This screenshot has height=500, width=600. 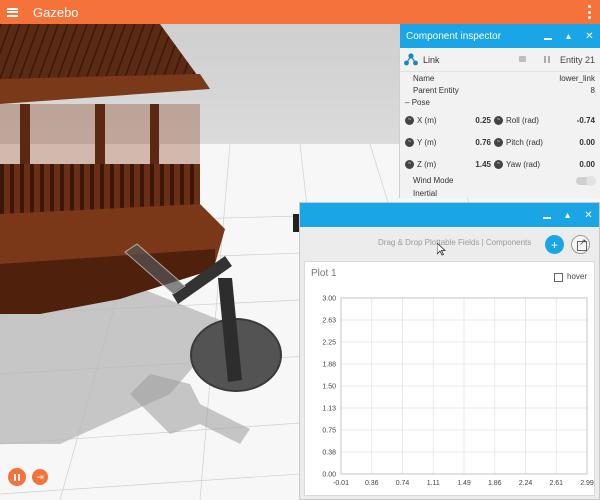 What do you see at coordinates (329, 343) in the screenshot?
I see `y-tick-label: 2.25` at bounding box center [329, 343].